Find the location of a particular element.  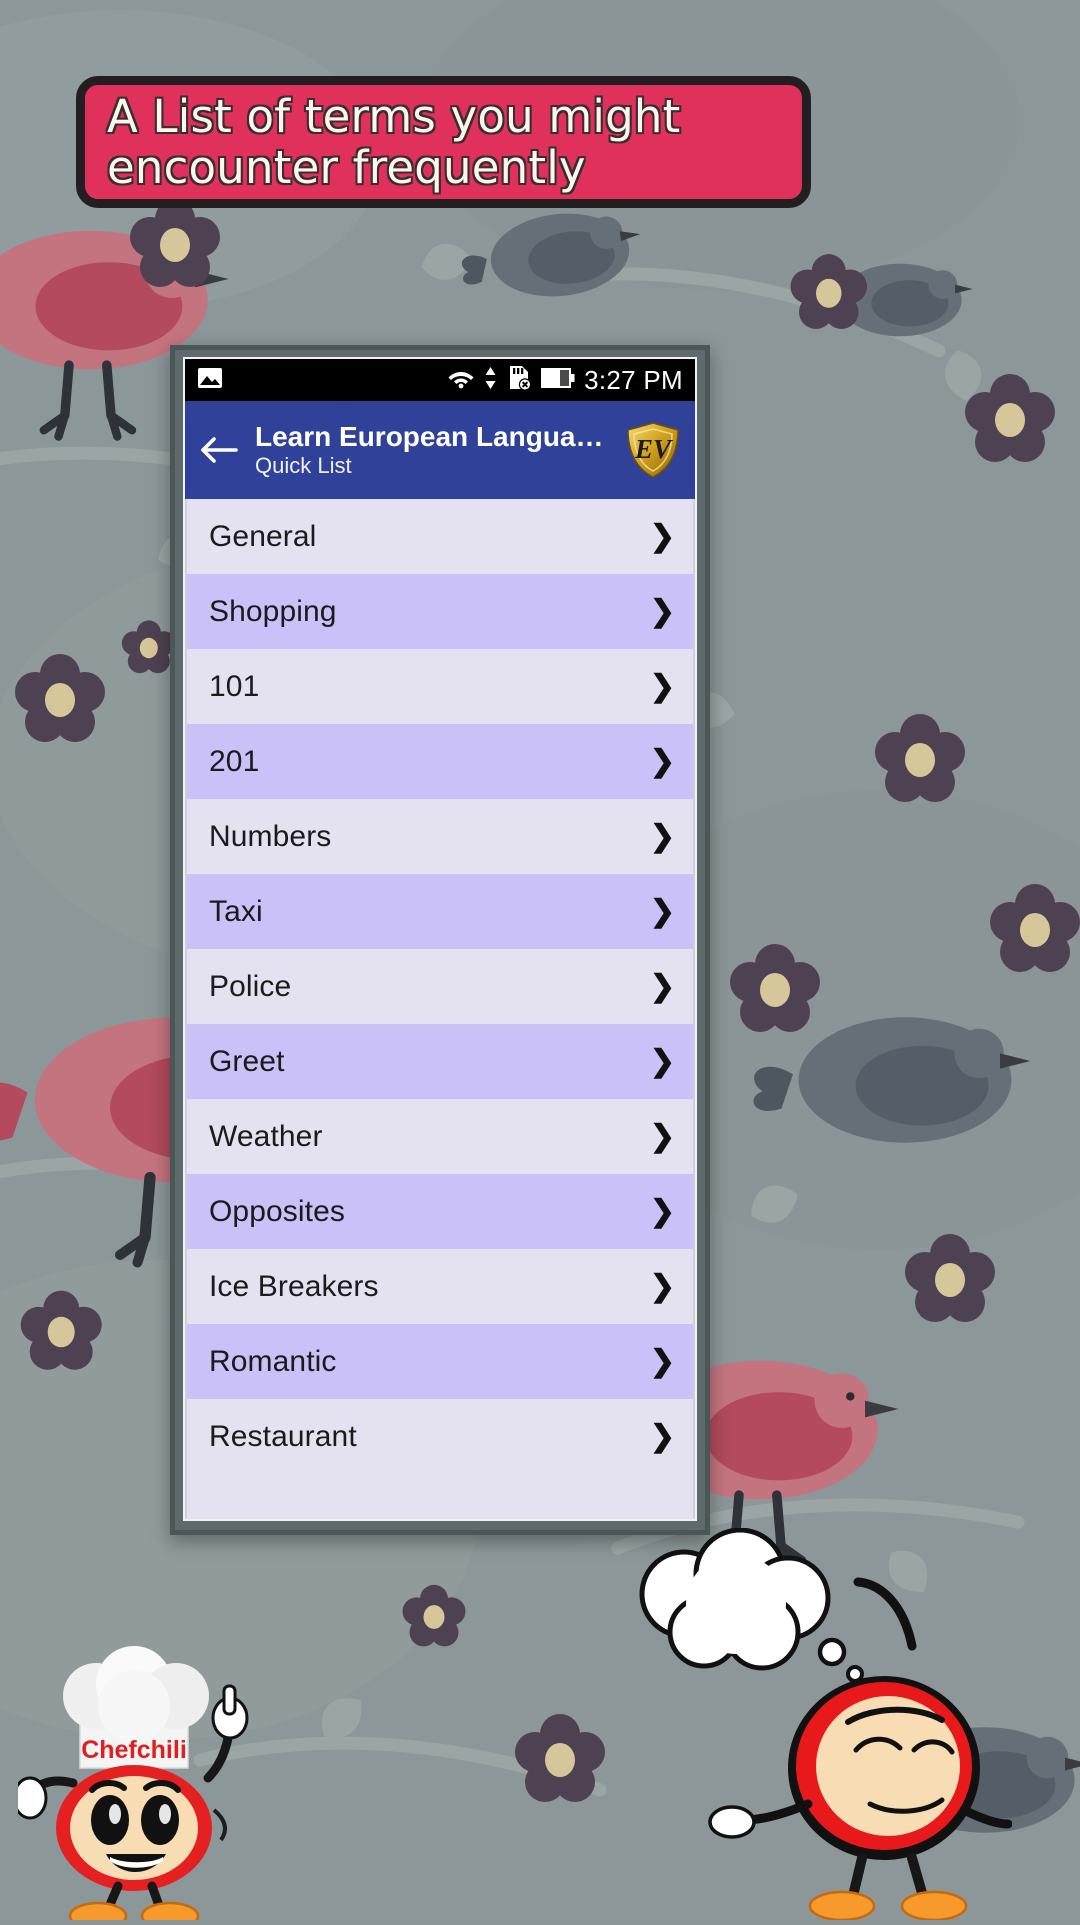

list-item-label: Taxi is located at coordinates (236, 911).